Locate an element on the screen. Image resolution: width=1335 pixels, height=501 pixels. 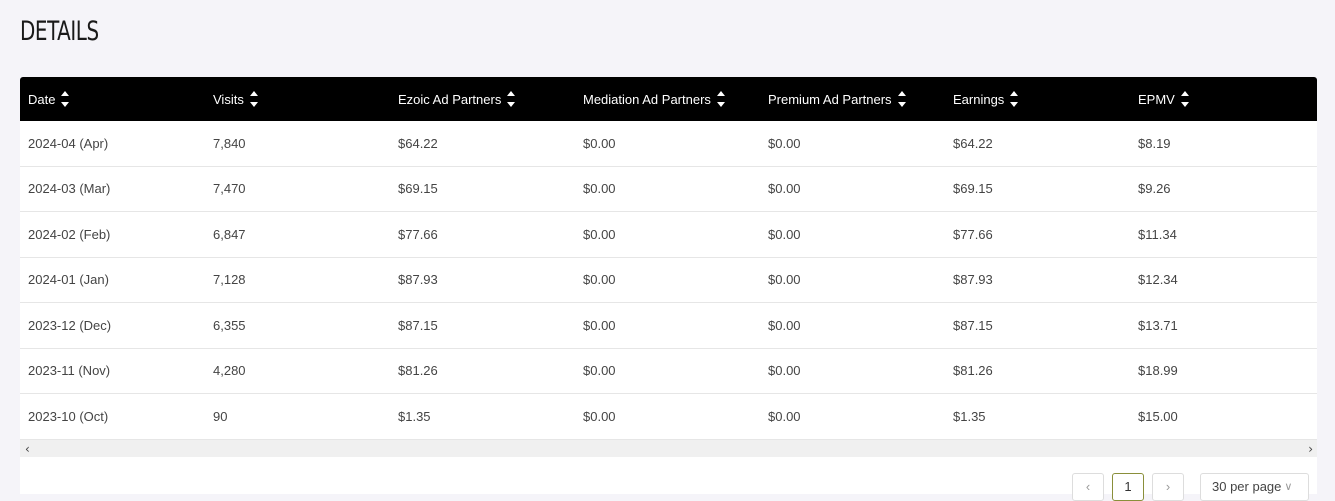
cell-ezoic-ad-partners: $69.15 is located at coordinates (418, 189).